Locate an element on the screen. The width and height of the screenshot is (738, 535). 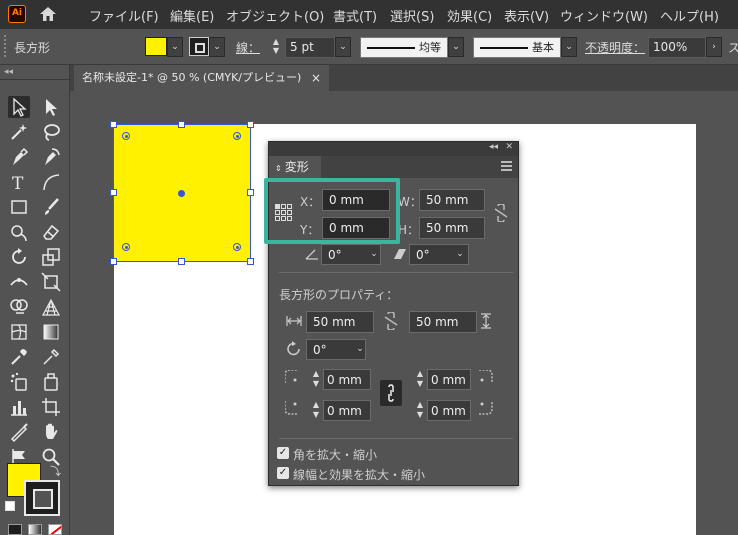
symbol-sprayer-tool-icon is located at coordinates (19, 382).